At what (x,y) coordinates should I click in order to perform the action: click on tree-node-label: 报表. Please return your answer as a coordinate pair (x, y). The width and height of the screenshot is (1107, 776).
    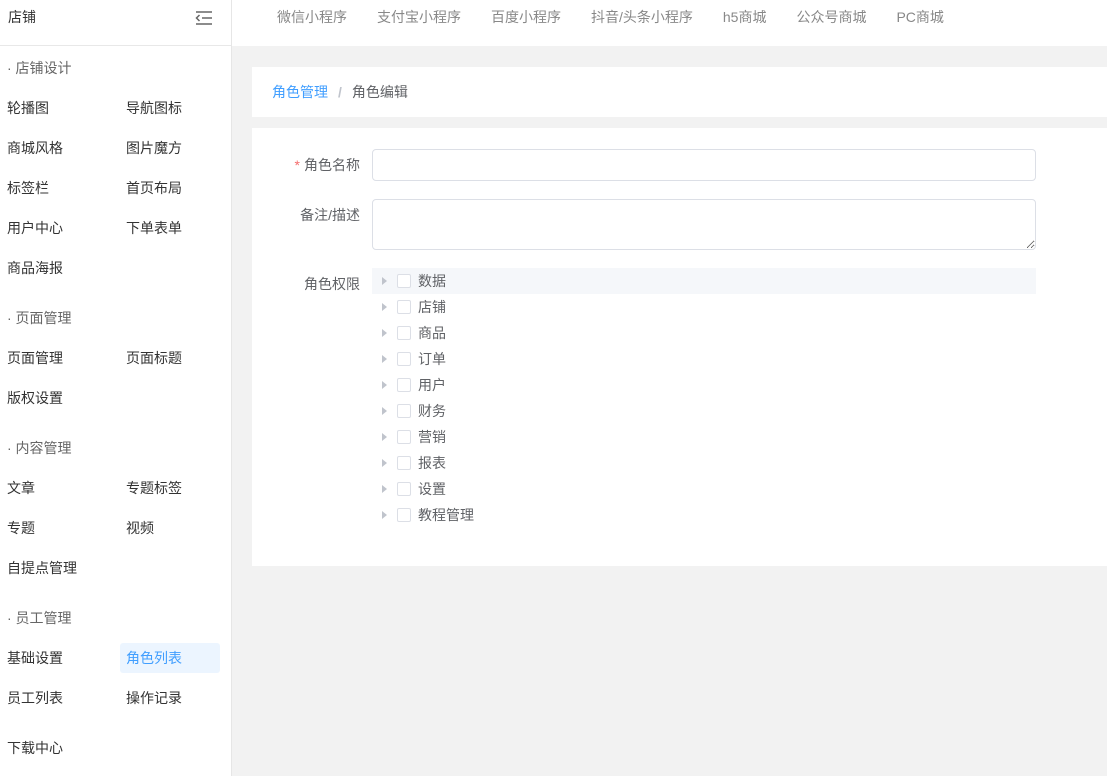
    Looking at the image, I should click on (432, 463).